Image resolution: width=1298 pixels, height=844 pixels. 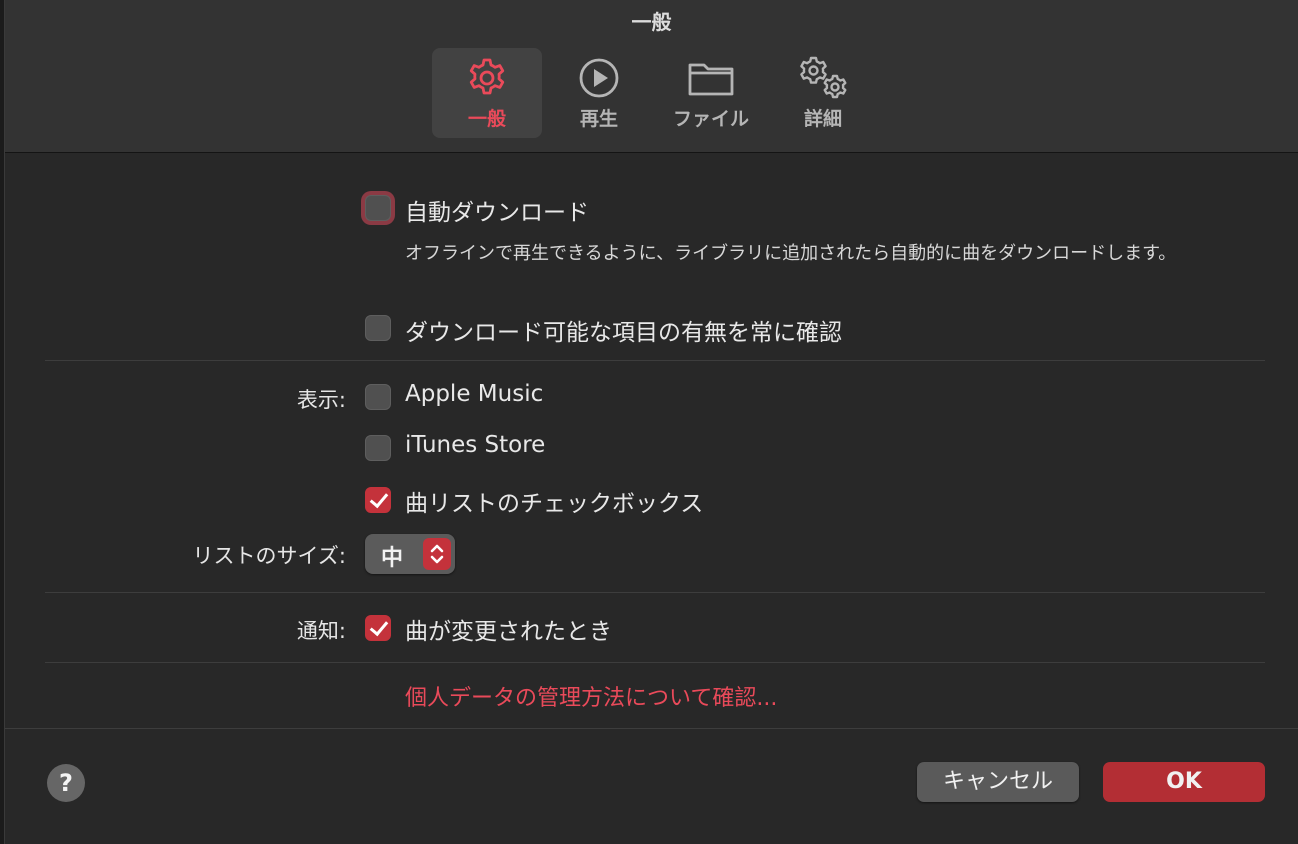 I want to click on notifications-label: 通知:, so click(x=321, y=631).